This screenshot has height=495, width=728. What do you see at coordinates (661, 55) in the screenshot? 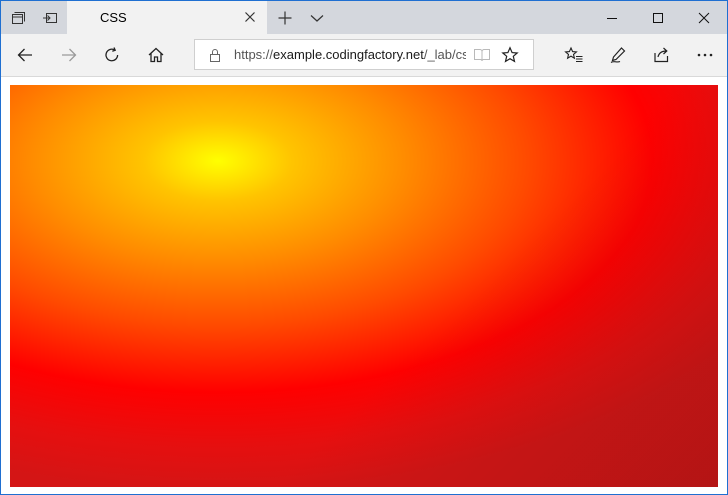
I see `share-icon` at bounding box center [661, 55].